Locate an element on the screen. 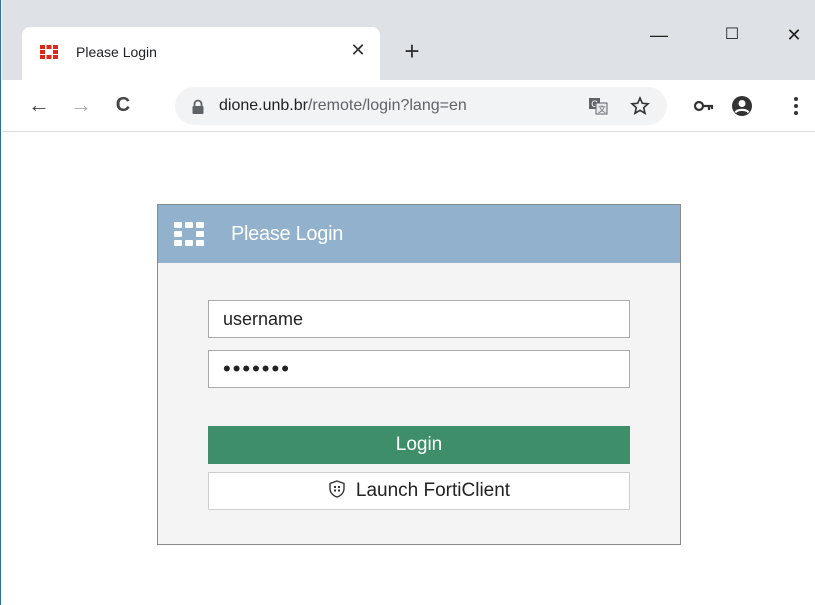 The image size is (815, 605). forticlient-shield-icon is located at coordinates (337, 489).